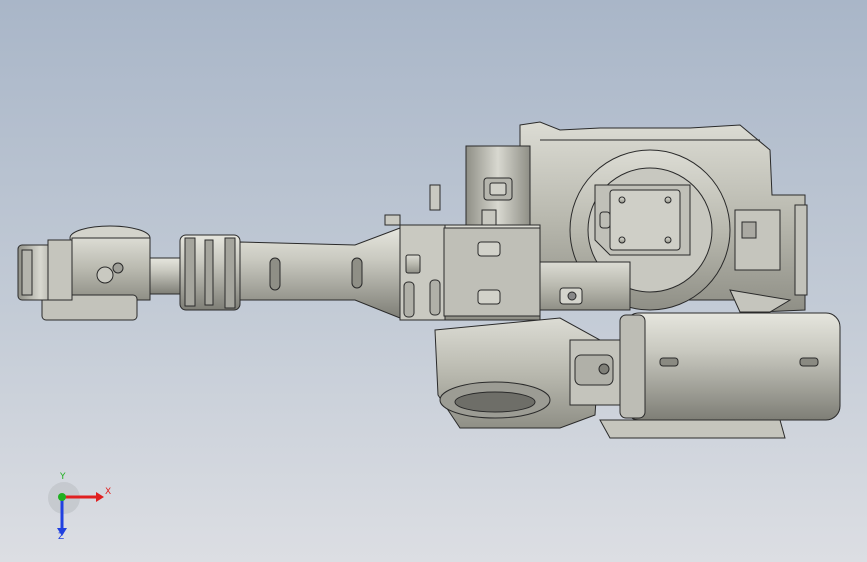 The width and height of the screenshot is (867, 562). I want to click on rear-bracket, so click(498, 189).